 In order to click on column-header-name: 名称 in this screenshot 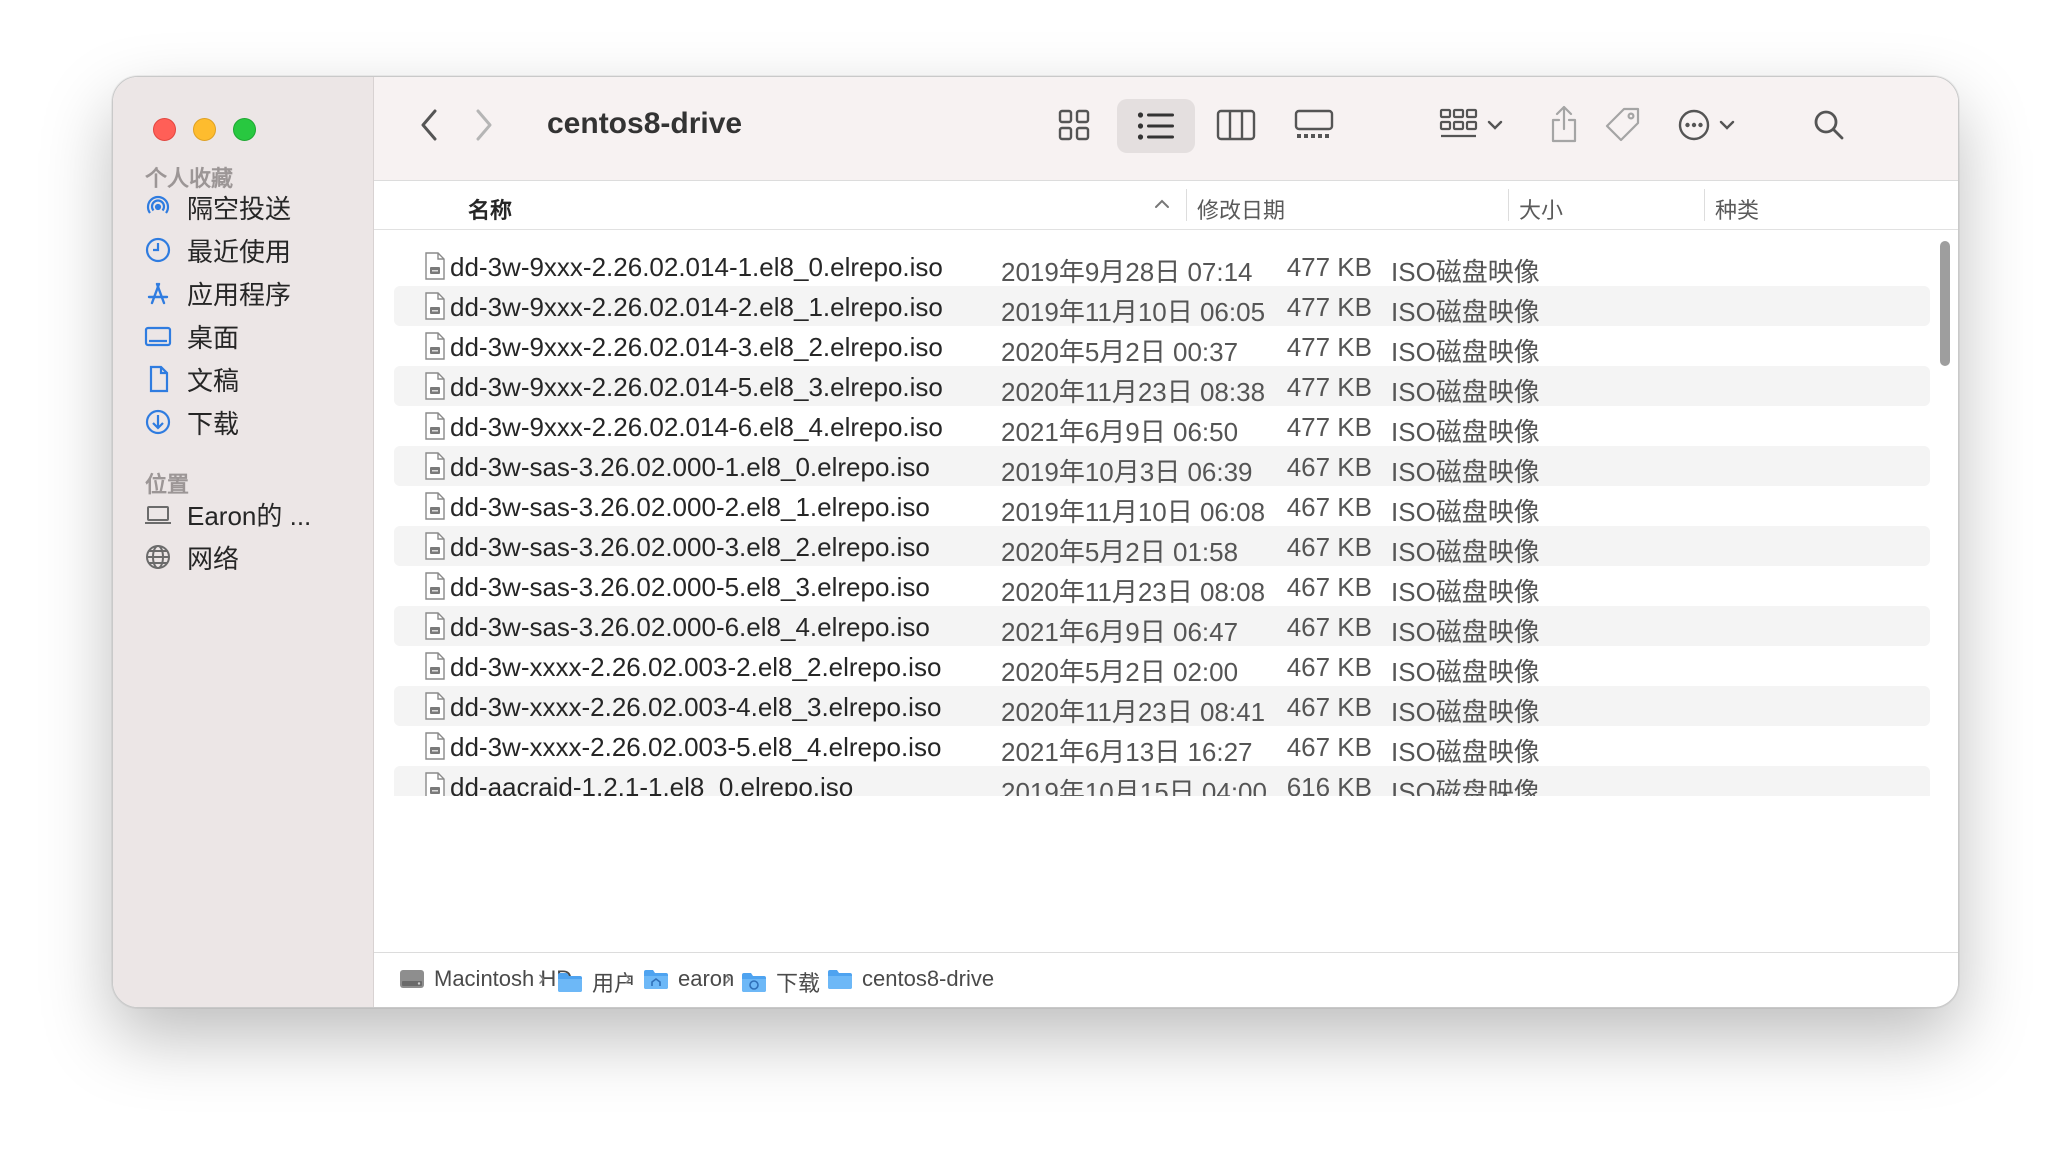, I will do `click(490, 209)`.